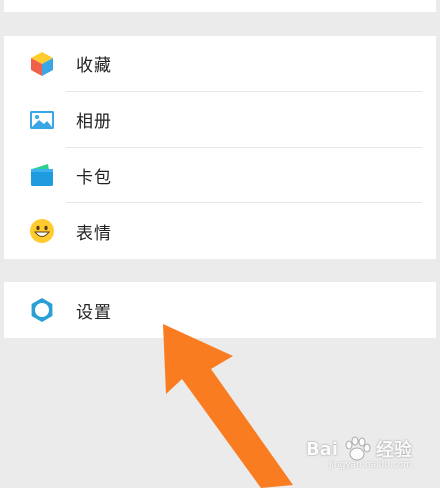 This screenshot has width=440, height=488. Describe the element at coordinates (370, 465) in the screenshot. I see `watermark-url: jingyan.baidu.com` at that location.